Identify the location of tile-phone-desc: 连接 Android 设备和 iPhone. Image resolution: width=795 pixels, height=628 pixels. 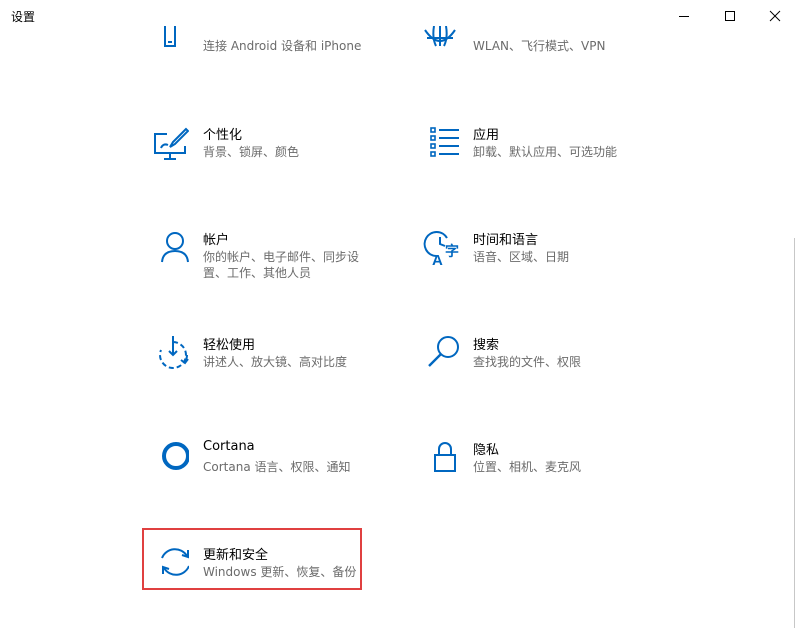
(282, 46).